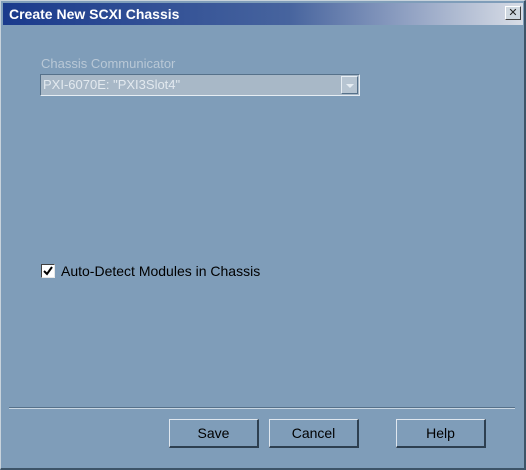 This screenshot has height=470, width=526. Describe the element at coordinates (112, 84) in the screenshot. I see `chassis-communicator-value: PXI-6070E: "PXI3Slot4"` at that location.